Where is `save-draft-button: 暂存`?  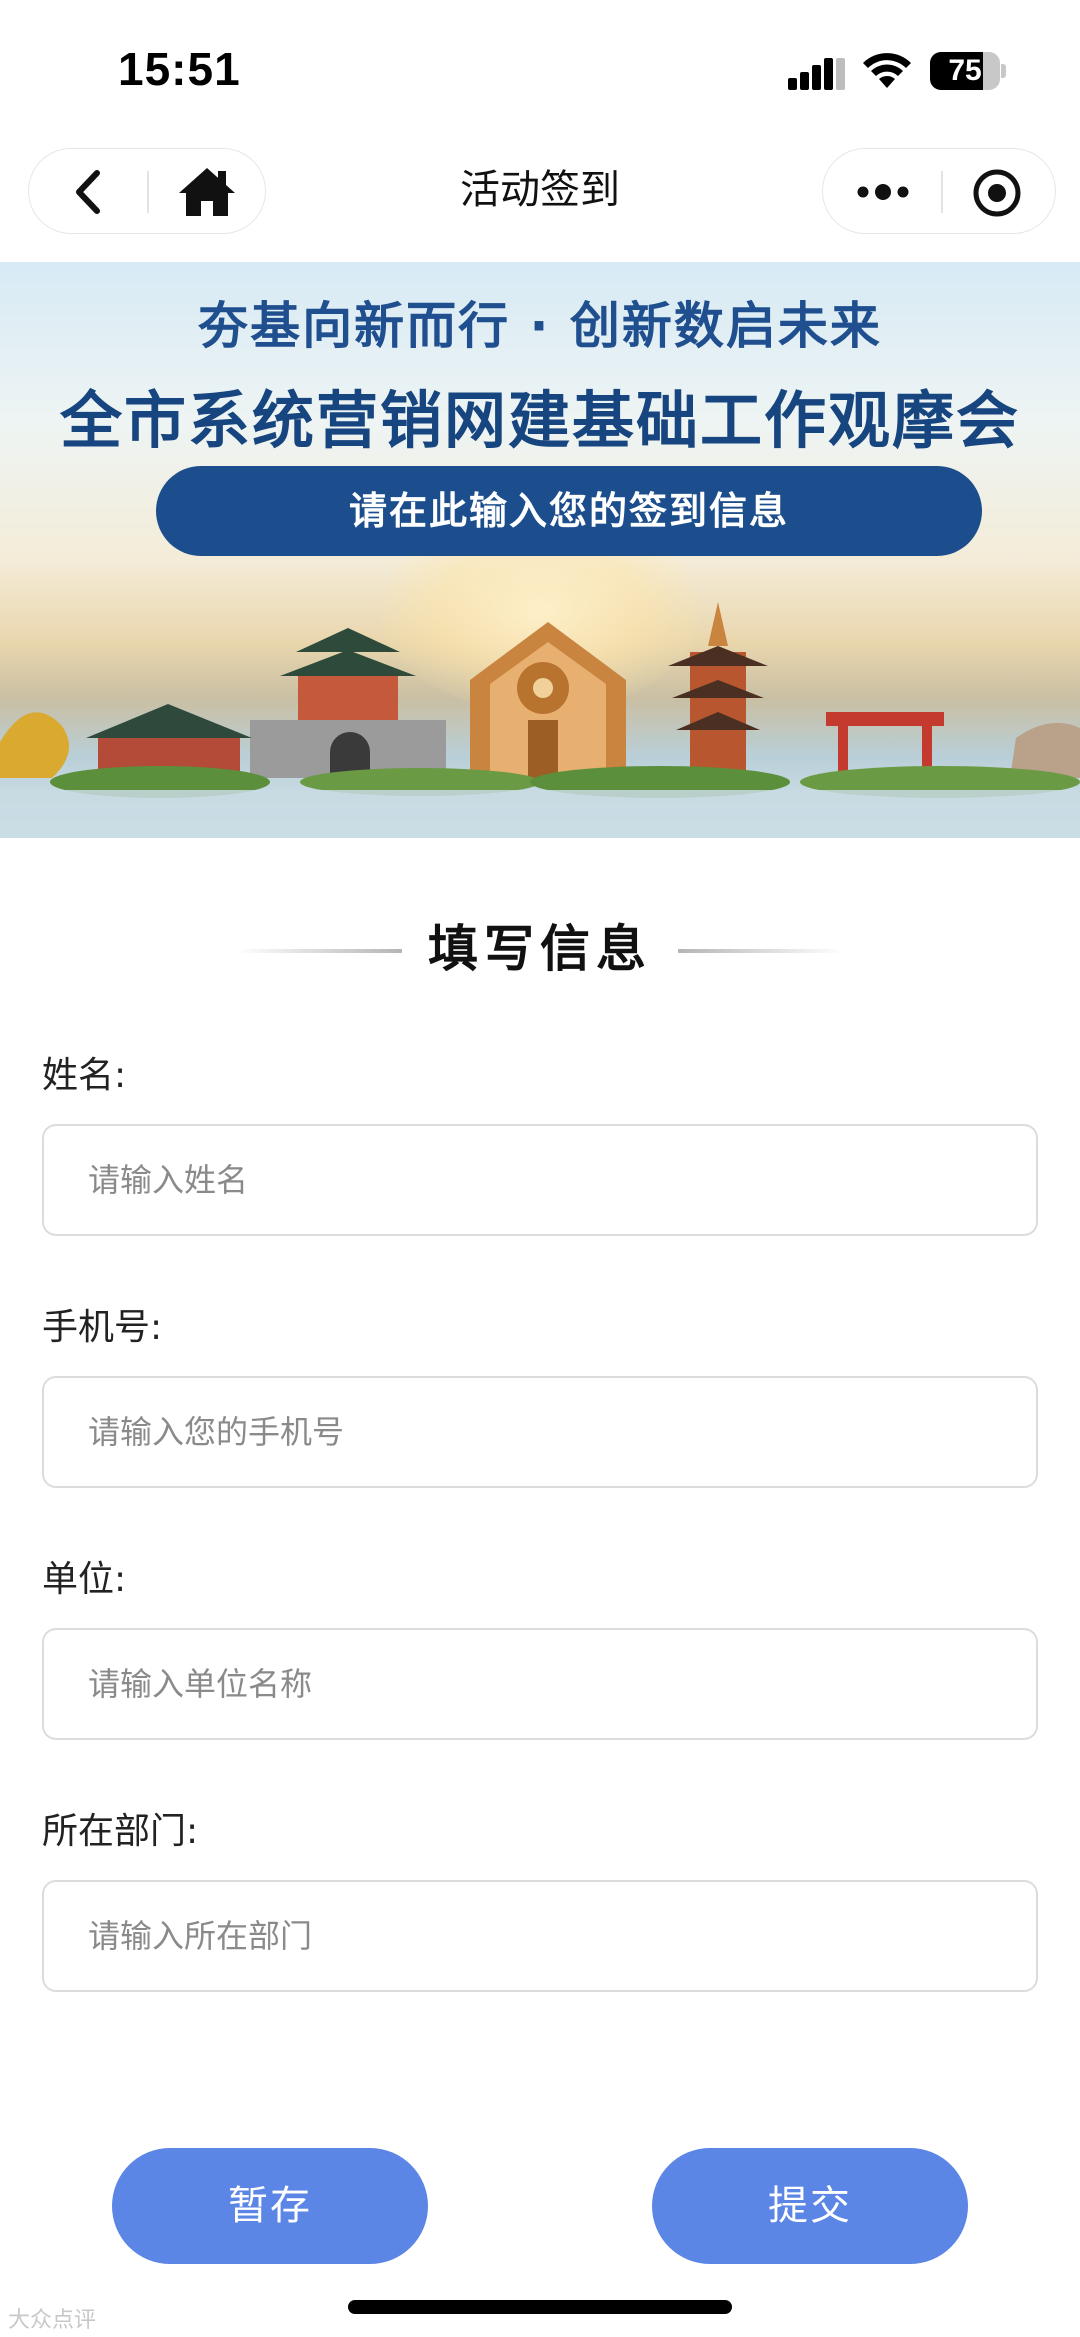
save-draft-button: 暂存 is located at coordinates (270, 2206).